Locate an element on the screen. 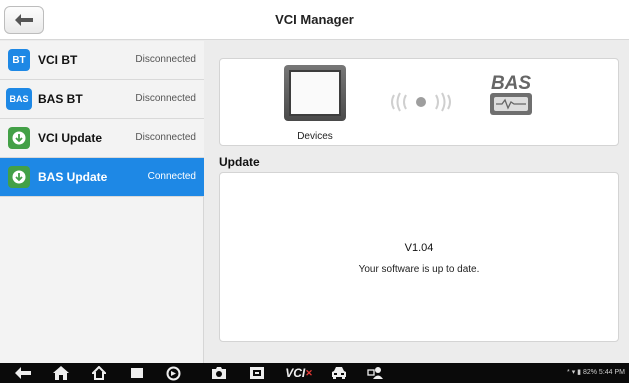  vci-status-text: VCI is located at coordinates (295, 373).